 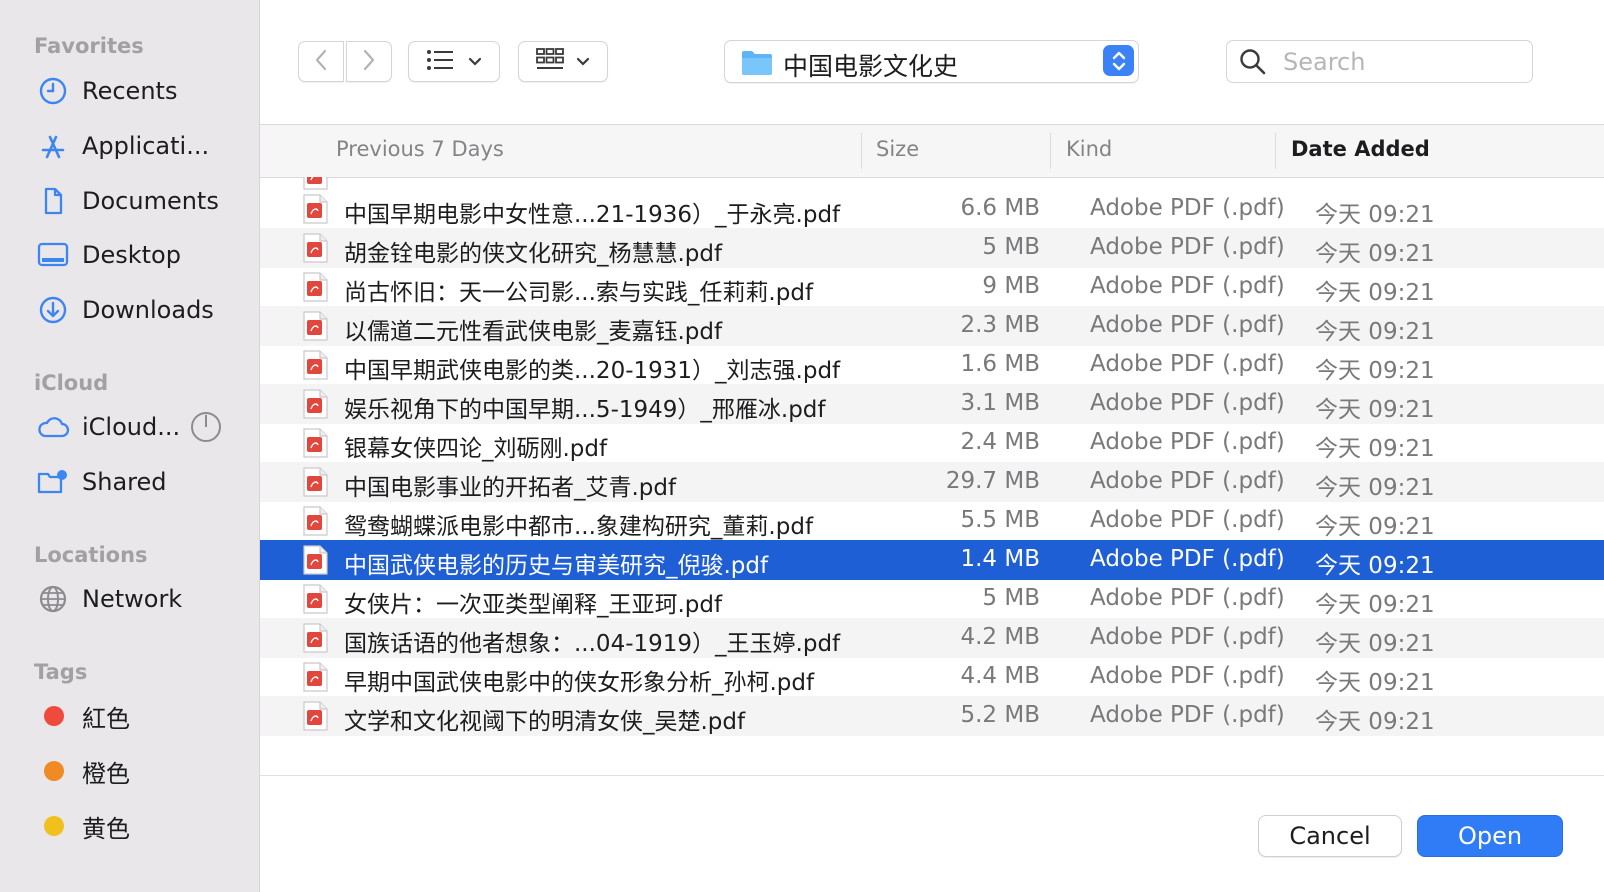 I want to click on file-size: 3.1 MB, so click(x=1000, y=403).